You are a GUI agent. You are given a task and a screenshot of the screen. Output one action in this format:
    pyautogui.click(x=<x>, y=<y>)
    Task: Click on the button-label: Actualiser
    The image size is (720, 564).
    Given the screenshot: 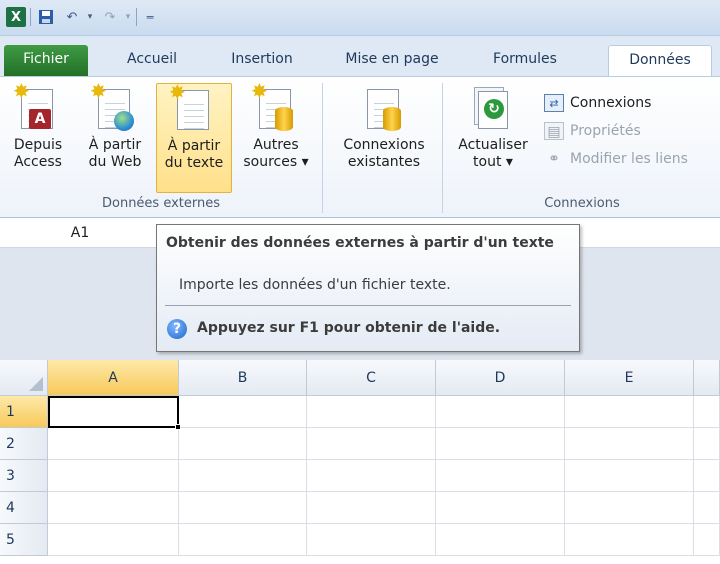 What is the action you would take?
    pyautogui.click(x=493, y=145)
    